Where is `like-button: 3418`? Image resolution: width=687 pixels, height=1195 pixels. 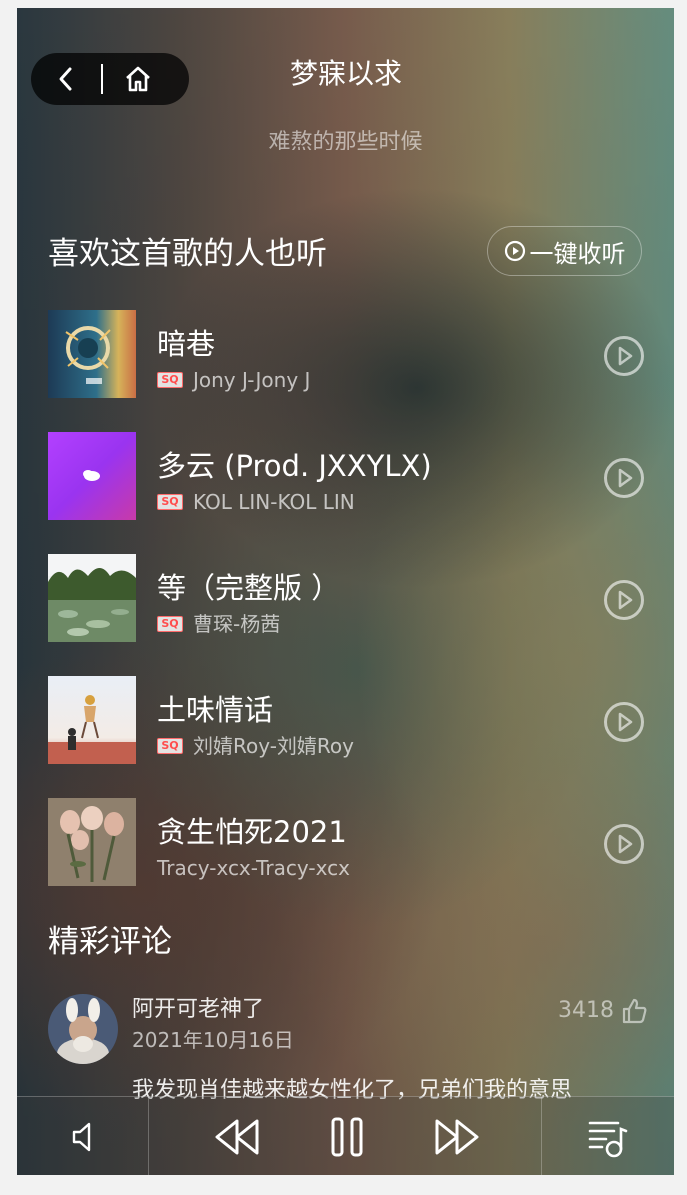 like-button: 3418 is located at coordinates (603, 1011).